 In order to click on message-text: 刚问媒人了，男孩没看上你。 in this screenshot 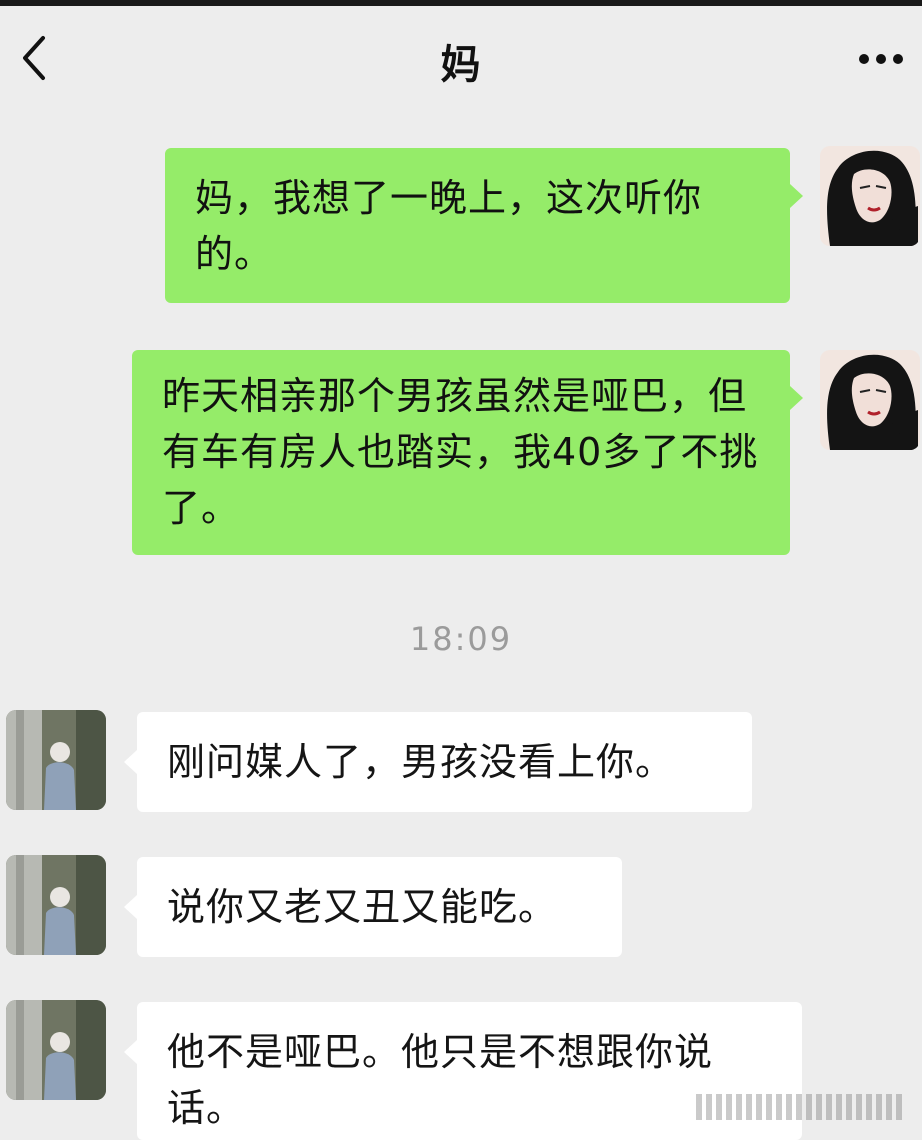, I will do `click(421, 762)`.